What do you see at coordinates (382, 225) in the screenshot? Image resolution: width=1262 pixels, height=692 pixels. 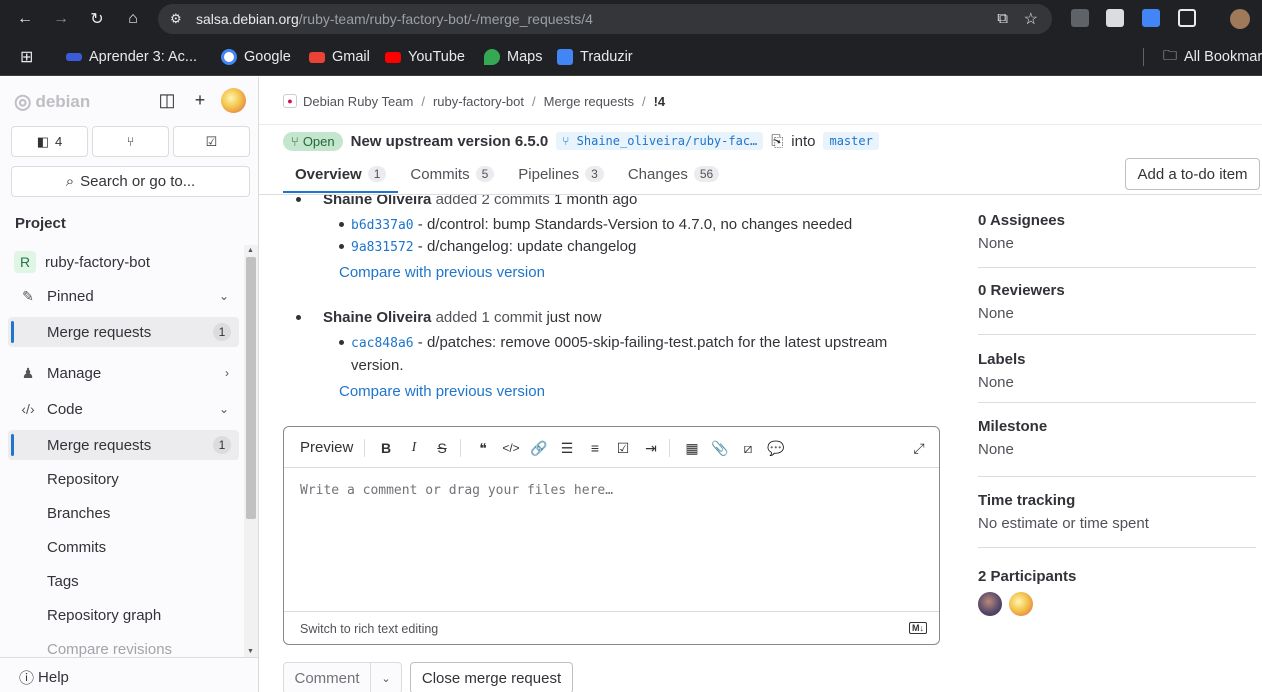 I see `commit-sha-link: b6d337a0` at bounding box center [382, 225].